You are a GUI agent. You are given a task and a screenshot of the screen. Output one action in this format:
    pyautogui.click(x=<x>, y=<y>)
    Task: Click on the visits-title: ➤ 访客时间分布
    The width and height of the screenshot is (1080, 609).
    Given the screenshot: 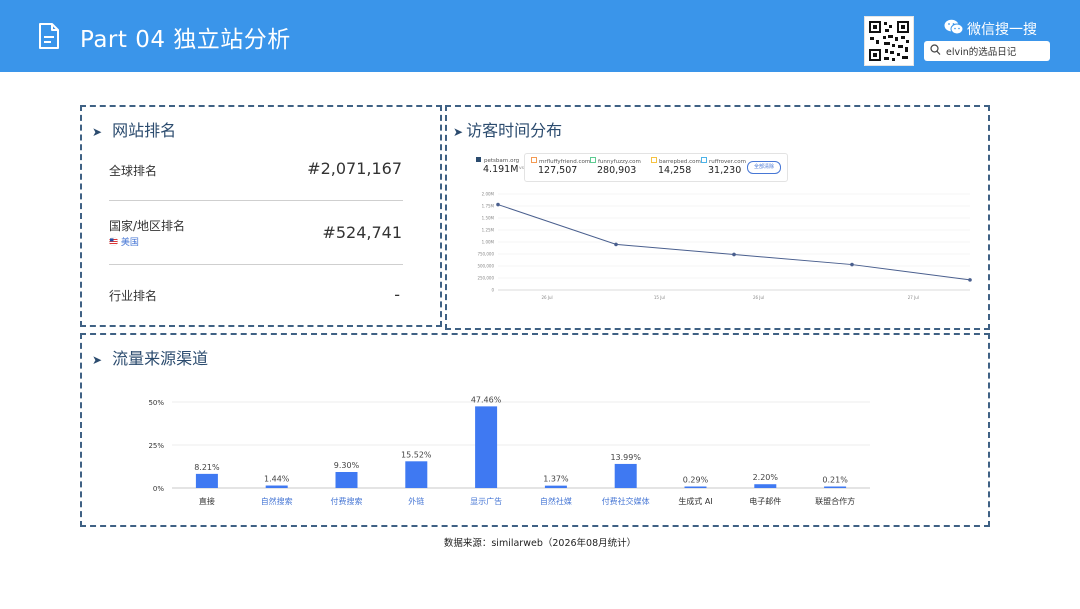 What is the action you would take?
    pyautogui.click(x=507, y=129)
    